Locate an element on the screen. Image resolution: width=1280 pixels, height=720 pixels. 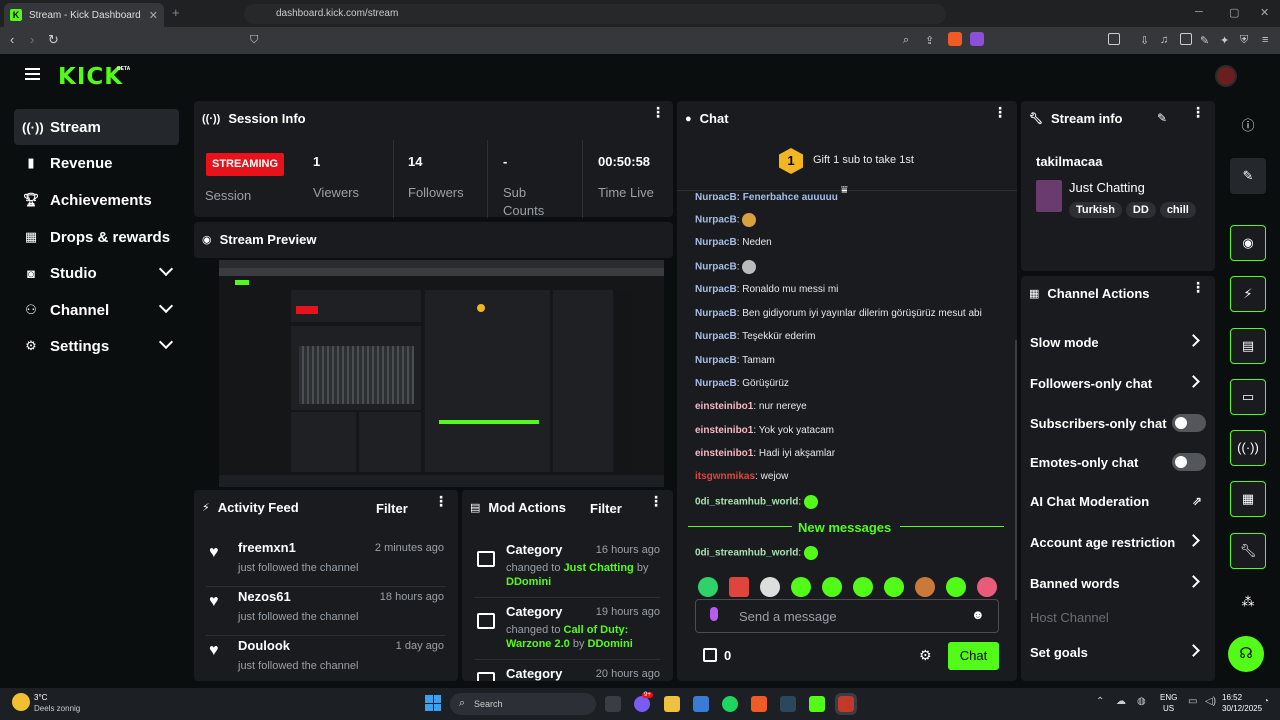
close-tab-icon: ✕ is located at coordinates (153, 15).